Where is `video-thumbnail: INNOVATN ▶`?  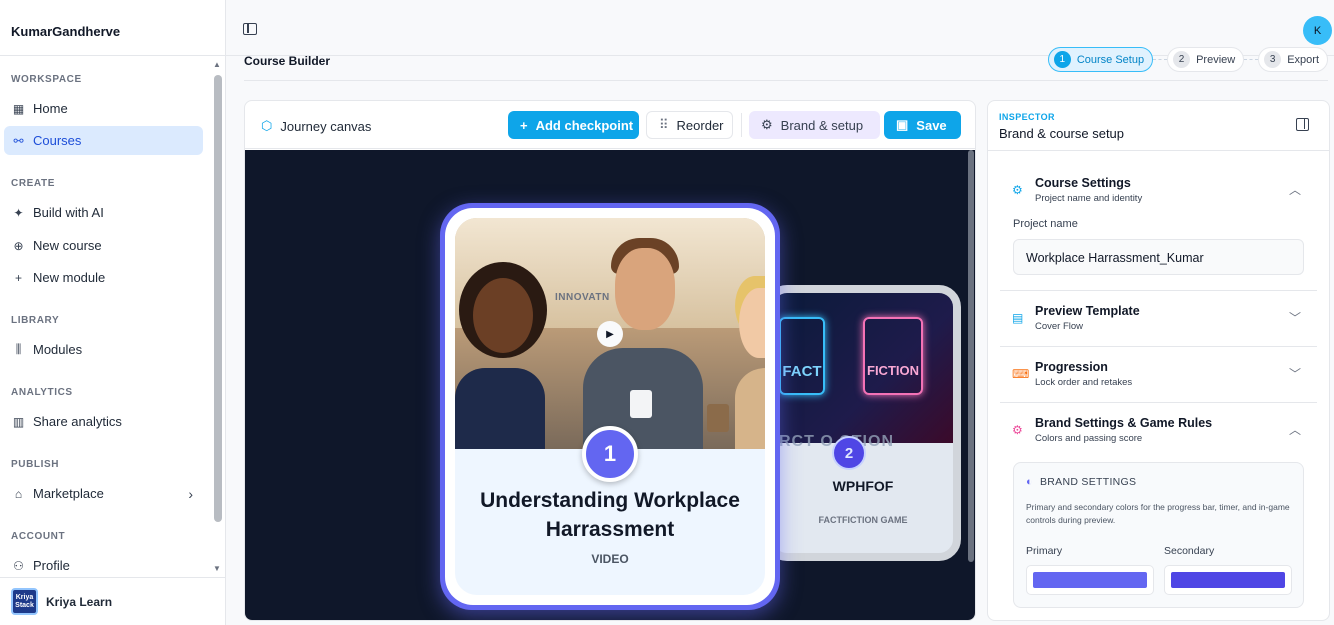
video-thumbnail: INNOVATN ▶ is located at coordinates (610, 333).